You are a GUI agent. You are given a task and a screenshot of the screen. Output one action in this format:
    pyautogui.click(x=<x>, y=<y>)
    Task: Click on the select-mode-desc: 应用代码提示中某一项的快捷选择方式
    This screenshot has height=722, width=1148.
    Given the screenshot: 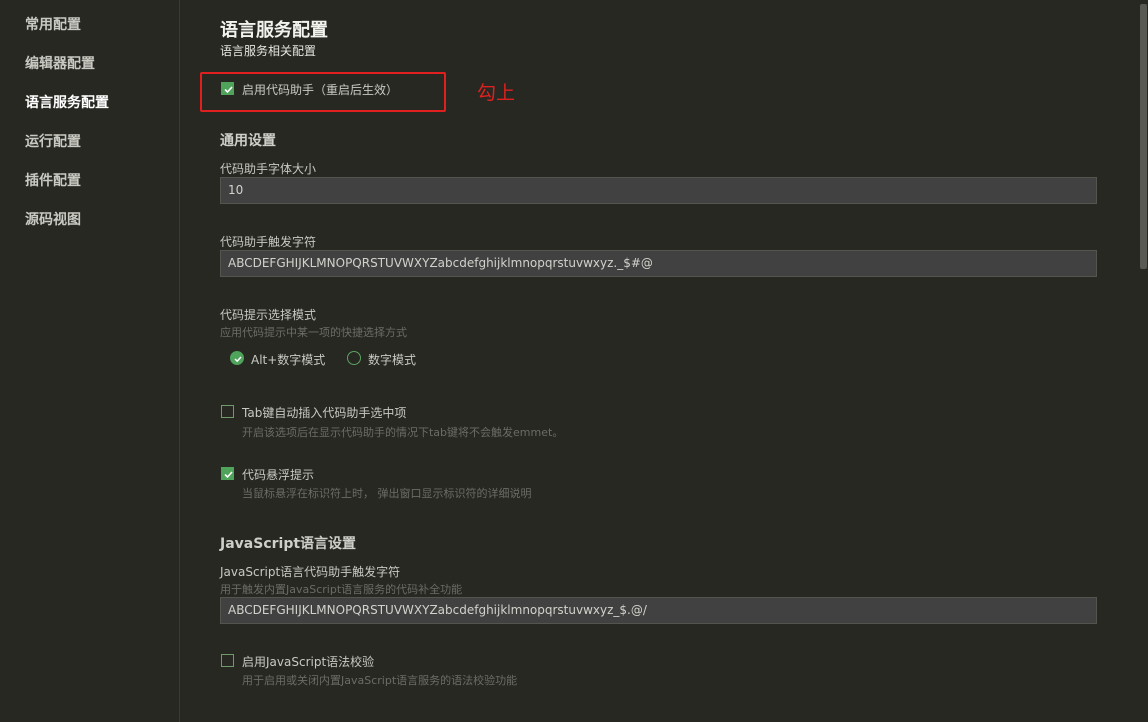 What is the action you would take?
    pyautogui.click(x=313, y=332)
    